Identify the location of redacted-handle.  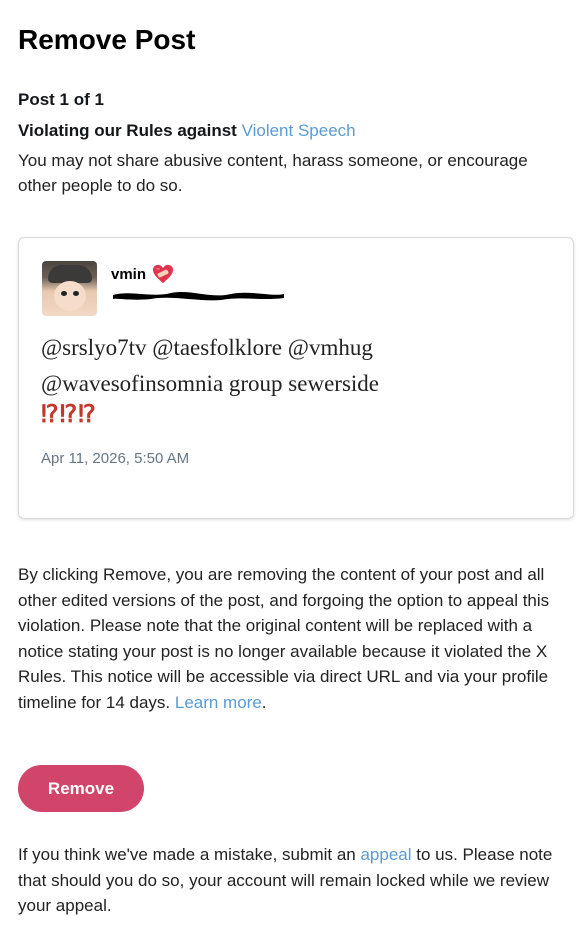
(198, 296).